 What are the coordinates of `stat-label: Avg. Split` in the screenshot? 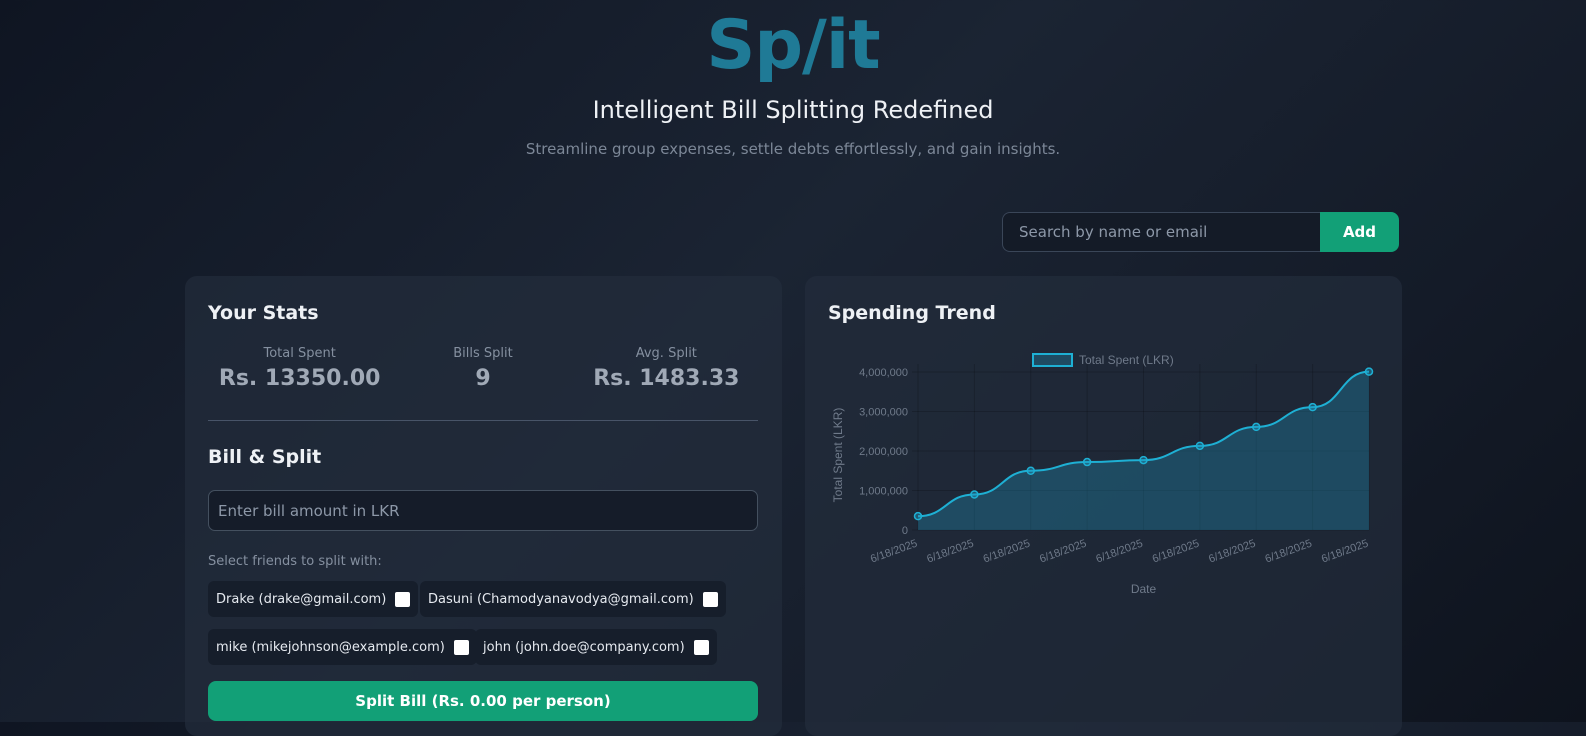 It's located at (666, 353).